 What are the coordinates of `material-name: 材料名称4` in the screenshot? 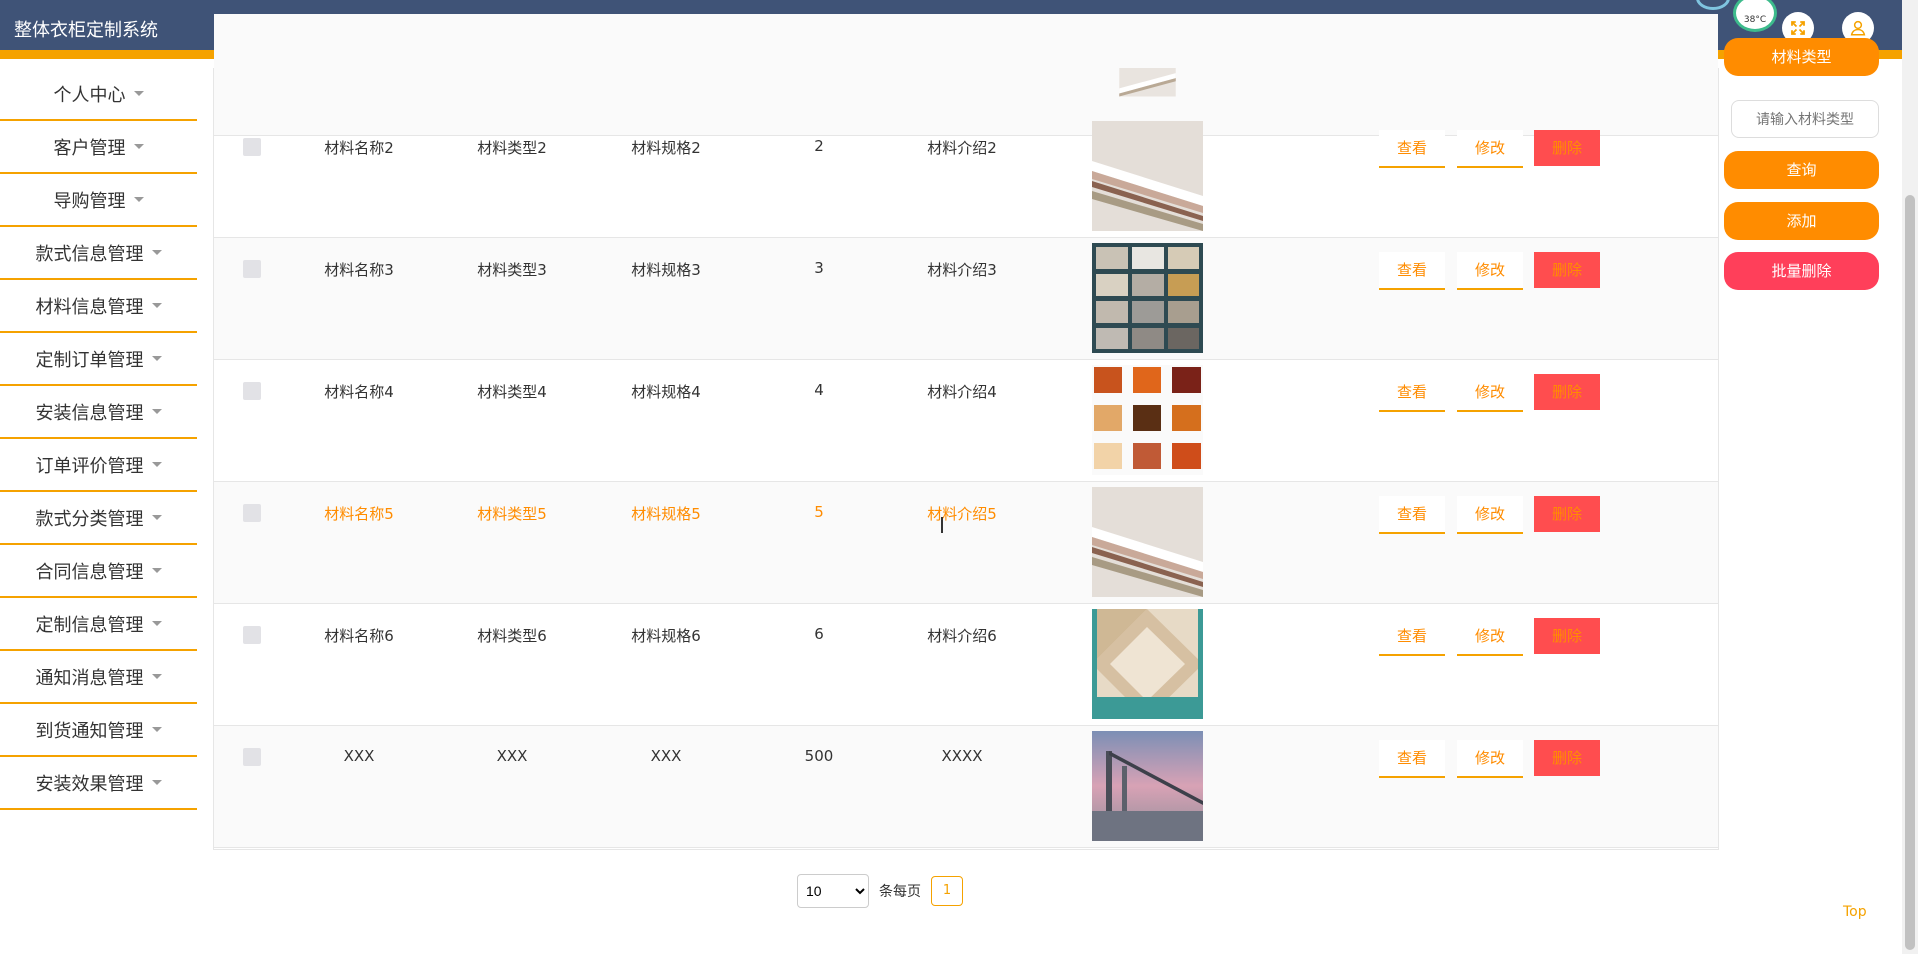 It's located at (359, 392).